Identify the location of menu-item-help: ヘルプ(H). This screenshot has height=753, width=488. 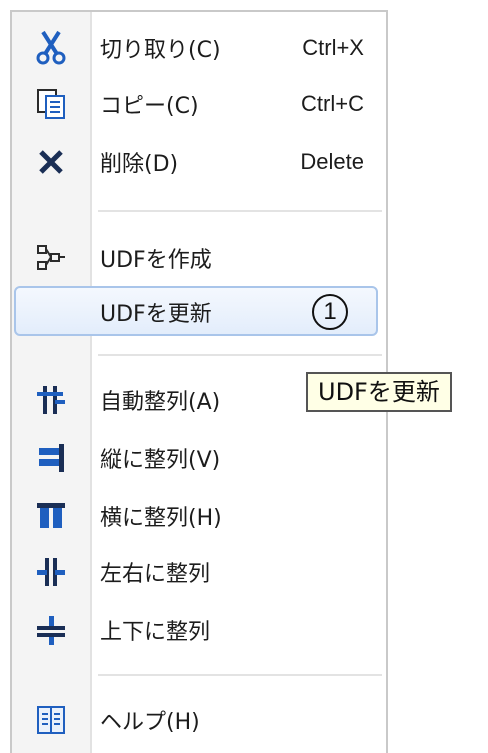
(199, 720).